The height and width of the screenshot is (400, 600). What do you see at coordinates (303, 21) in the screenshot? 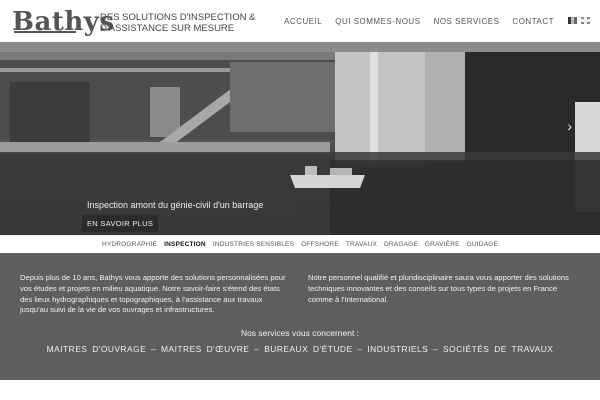
I see `nav-accueil: ACCUEIL` at bounding box center [303, 21].